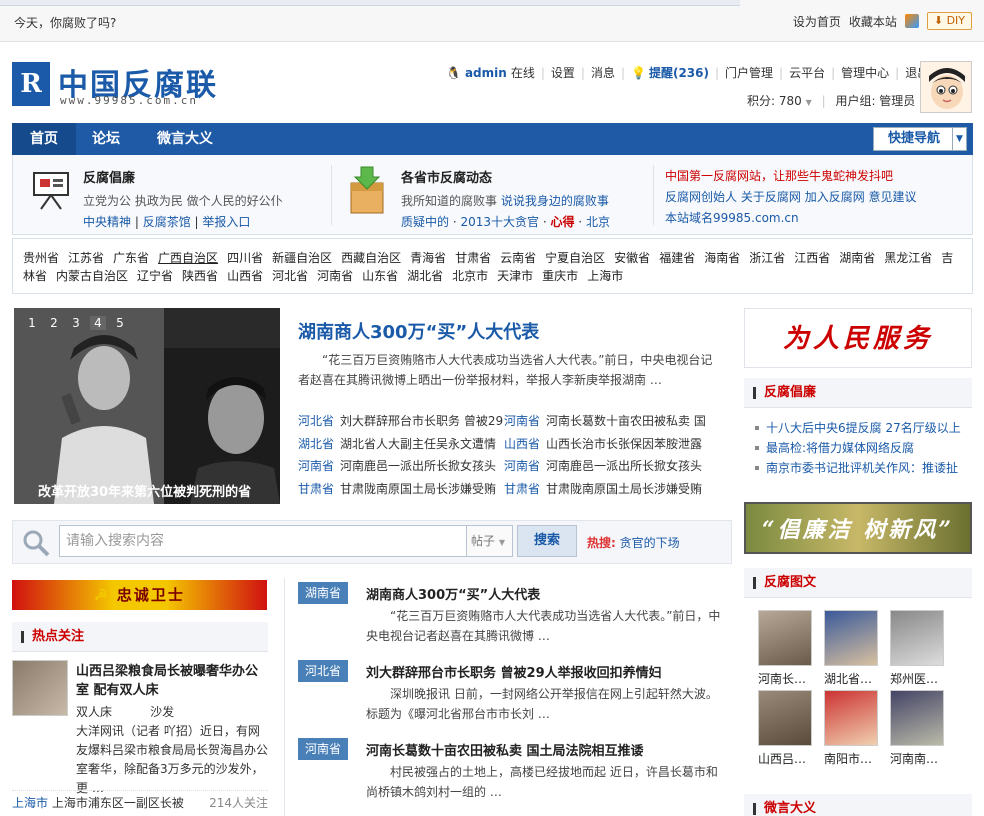  I want to click on province-link: 湖北省, so click(425, 276).